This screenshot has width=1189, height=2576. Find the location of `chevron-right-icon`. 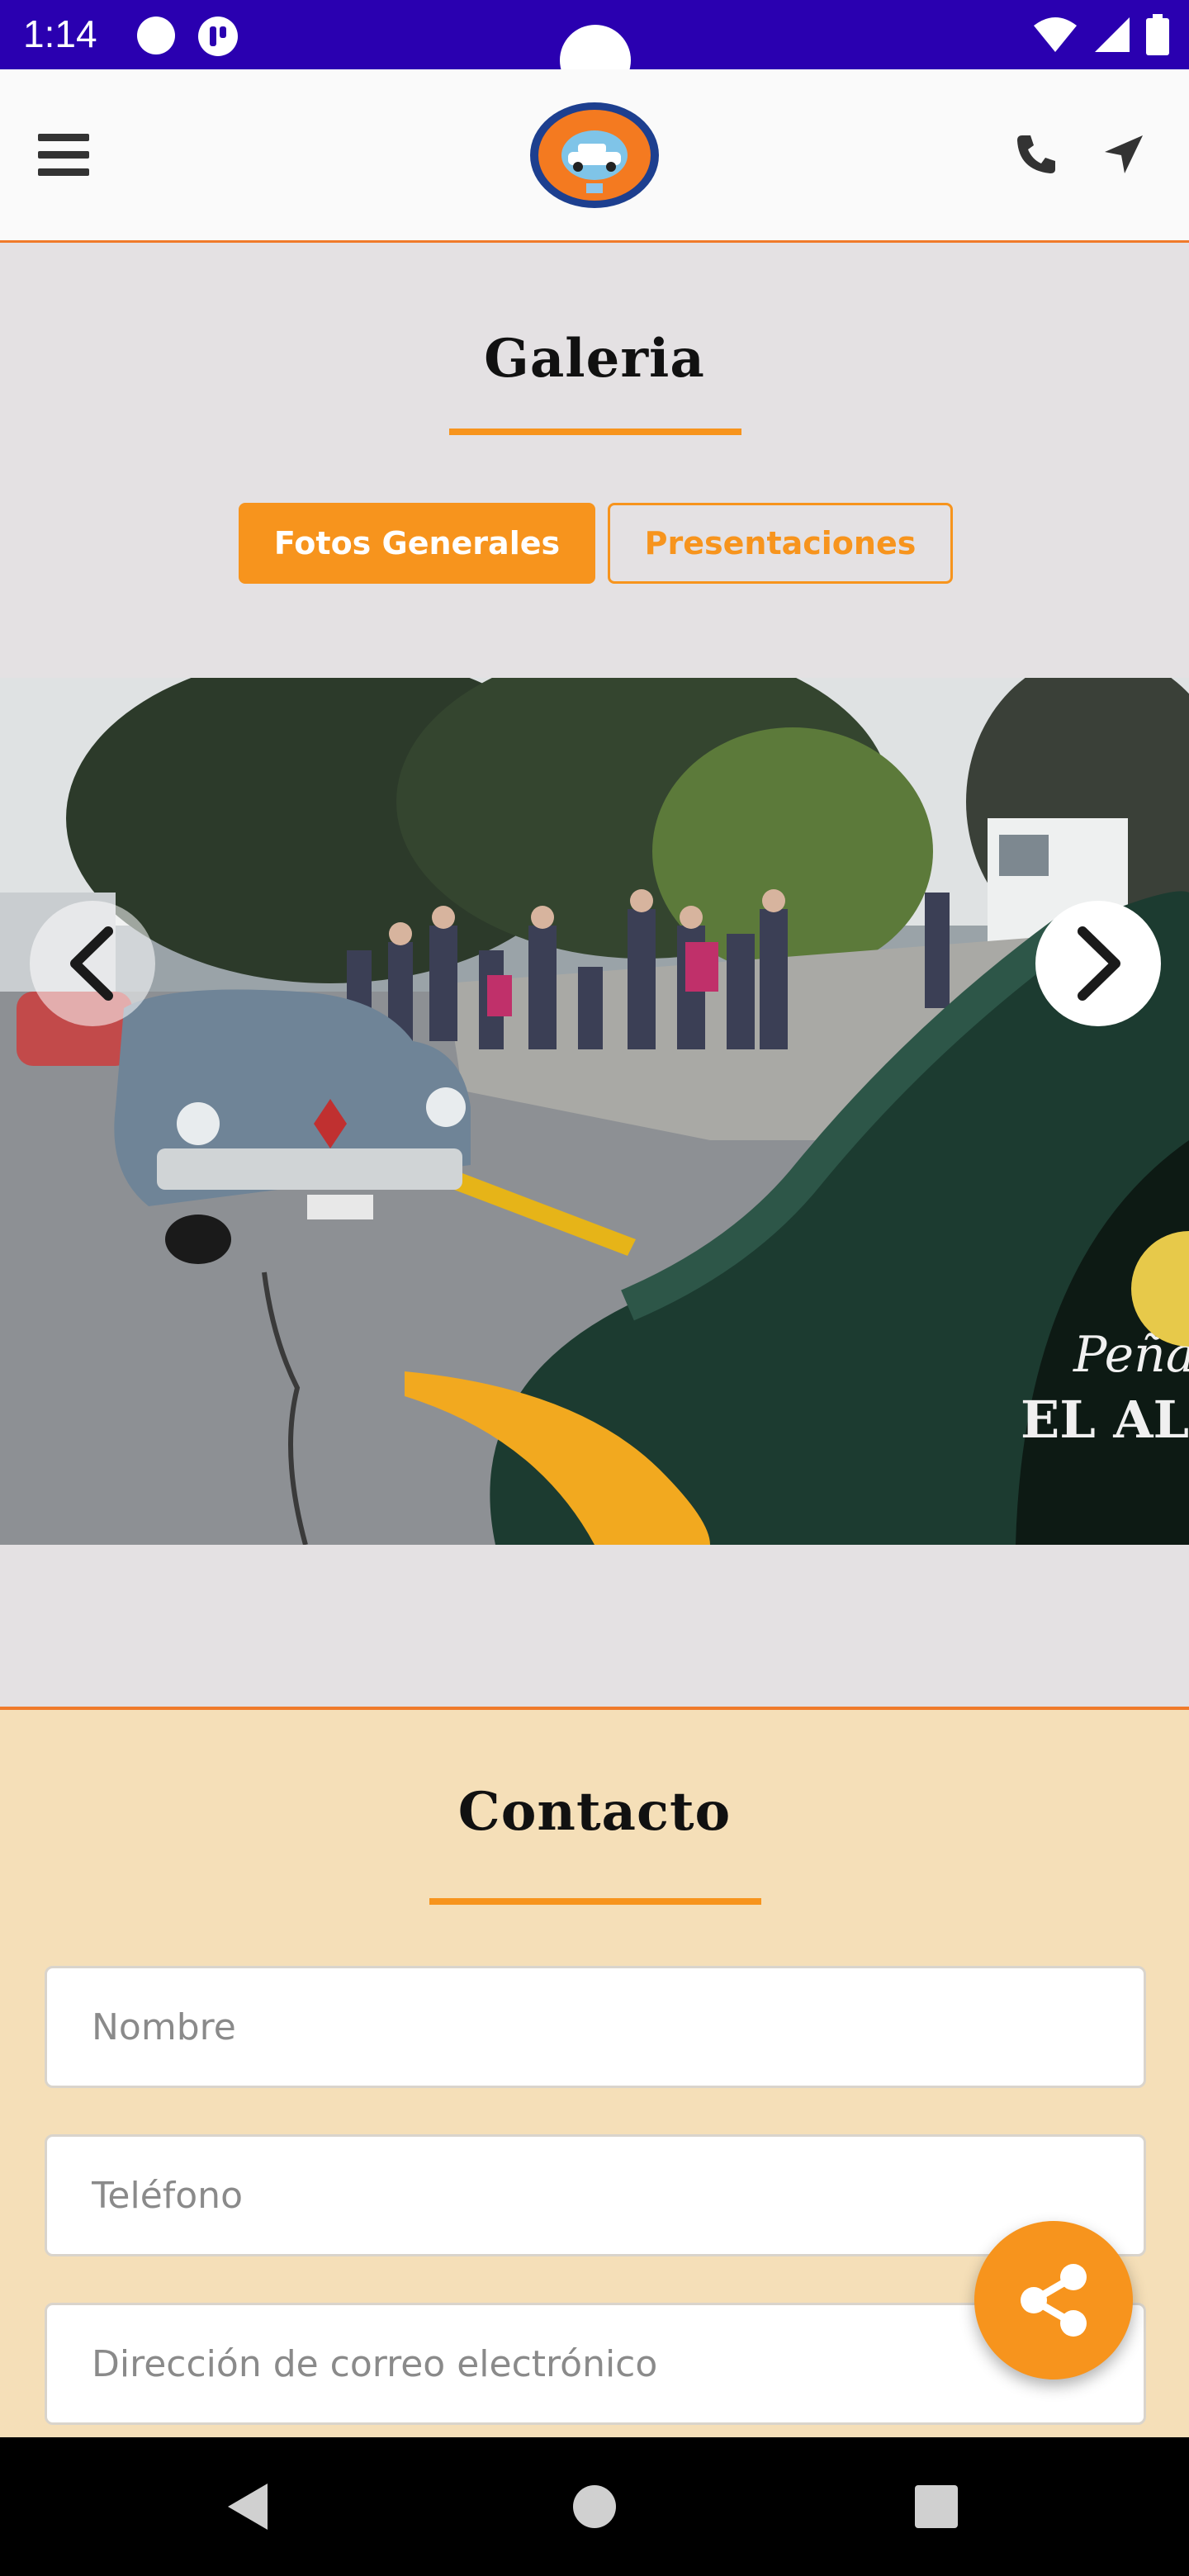

chevron-right-icon is located at coordinates (1099, 963).